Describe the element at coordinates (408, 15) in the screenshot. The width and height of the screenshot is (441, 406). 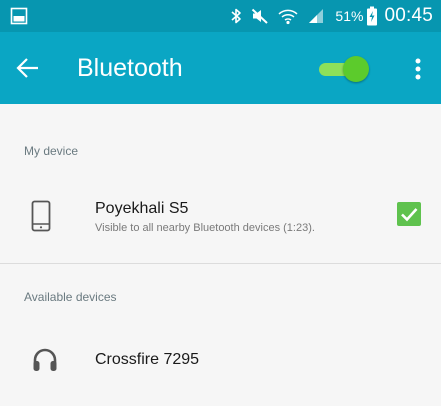
I see `clock: 00:45` at that location.